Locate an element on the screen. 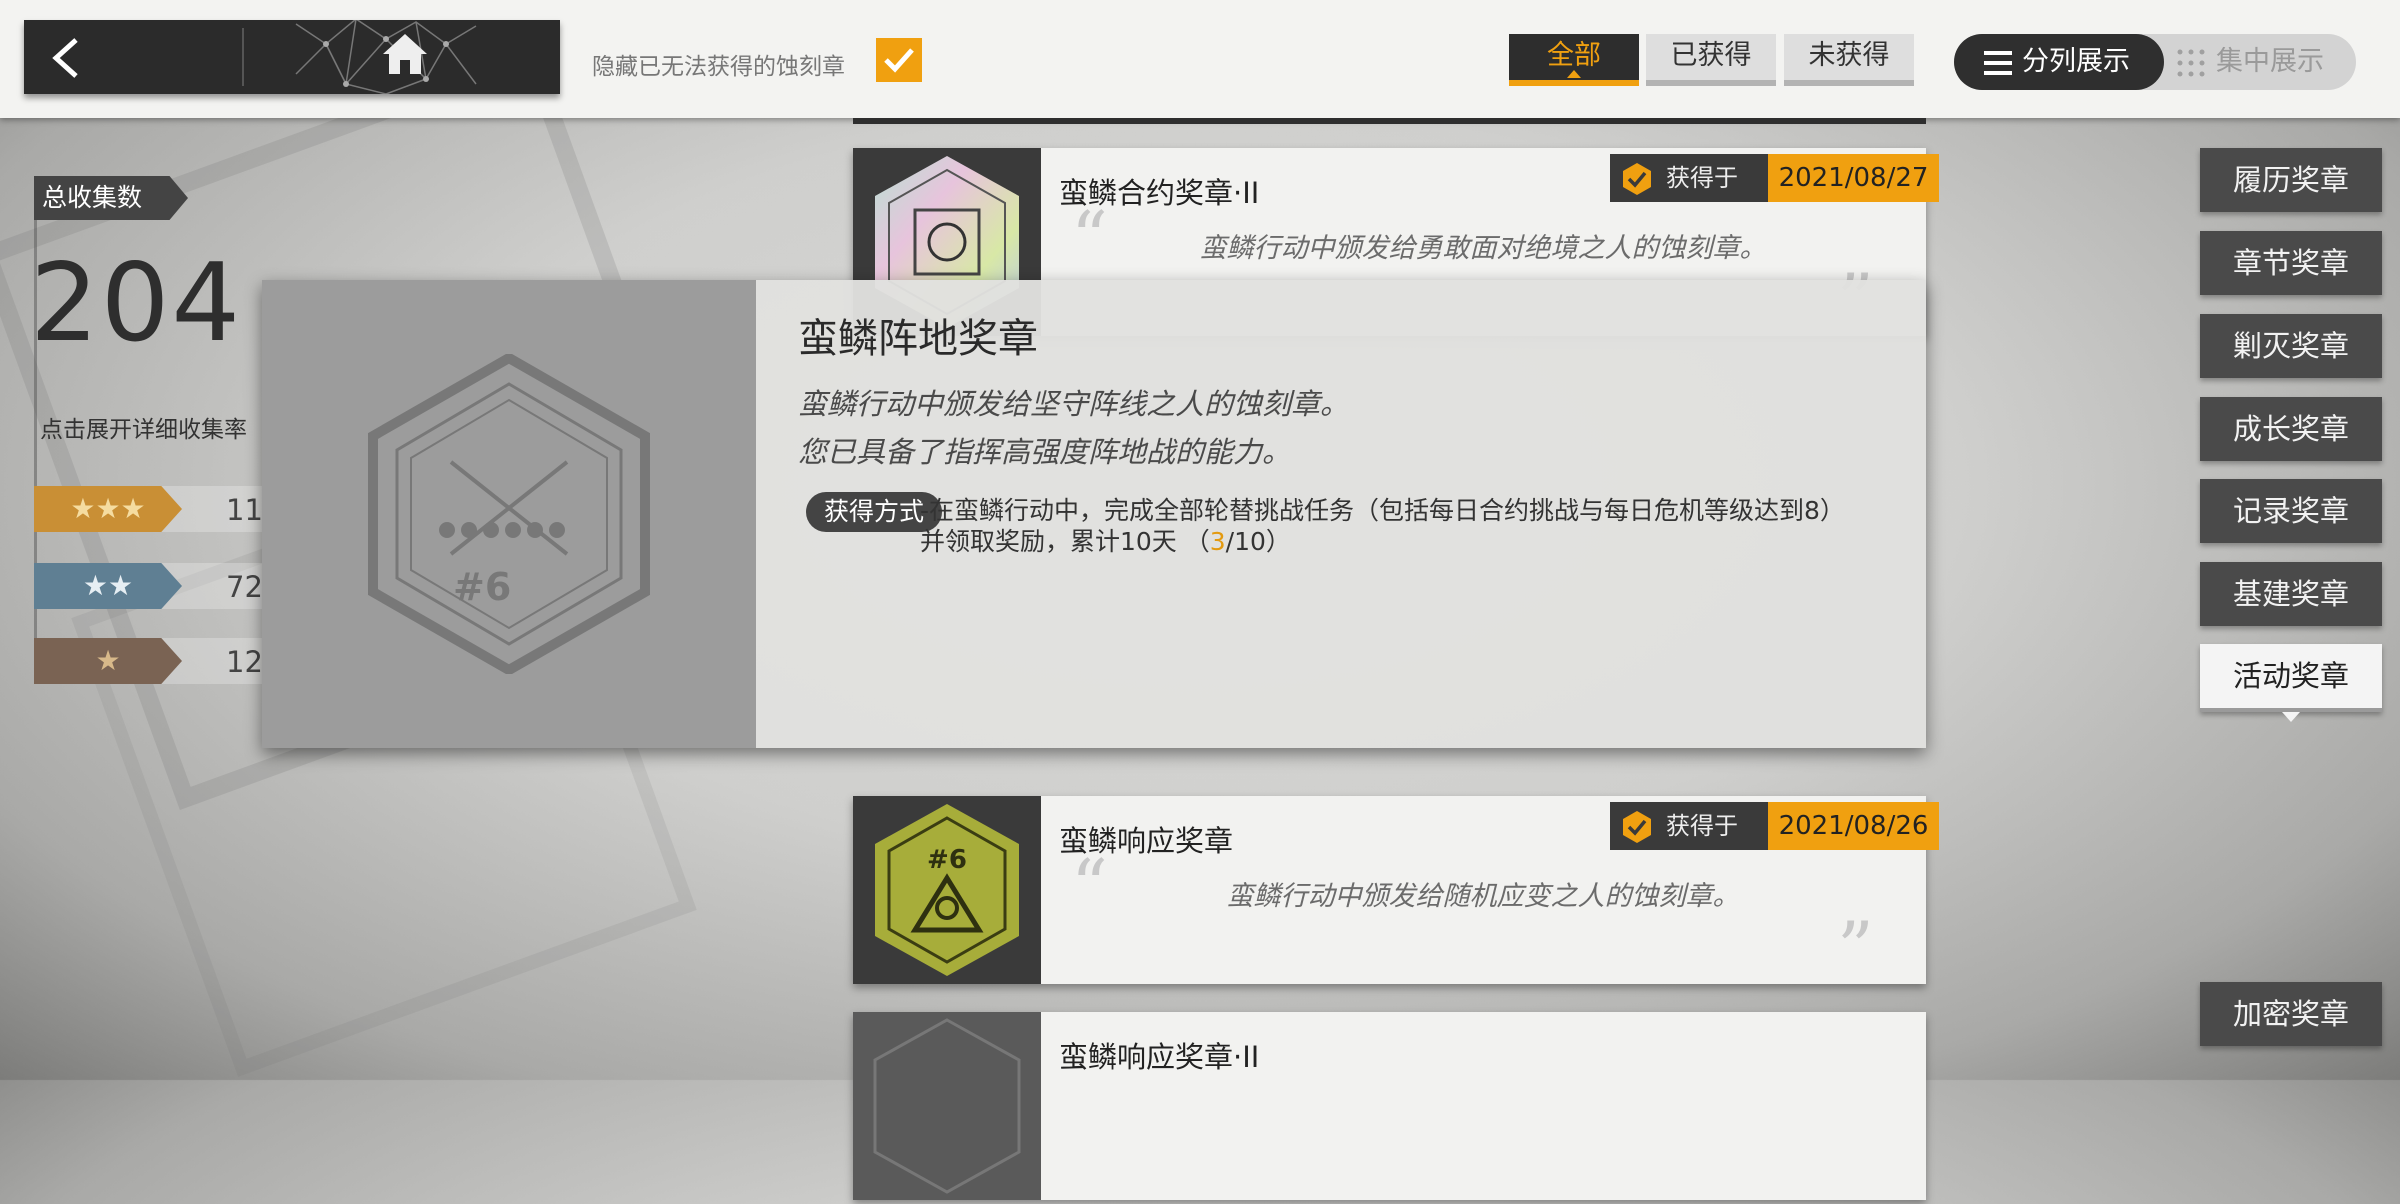 The width and height of the screenshot is (2400, 1204). one-star-badge: ★ is located at coordinates (108, 661).